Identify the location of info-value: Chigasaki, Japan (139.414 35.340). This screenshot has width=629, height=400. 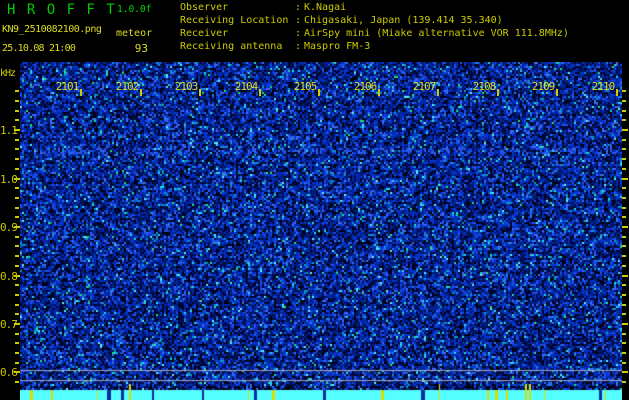
(403, 20).